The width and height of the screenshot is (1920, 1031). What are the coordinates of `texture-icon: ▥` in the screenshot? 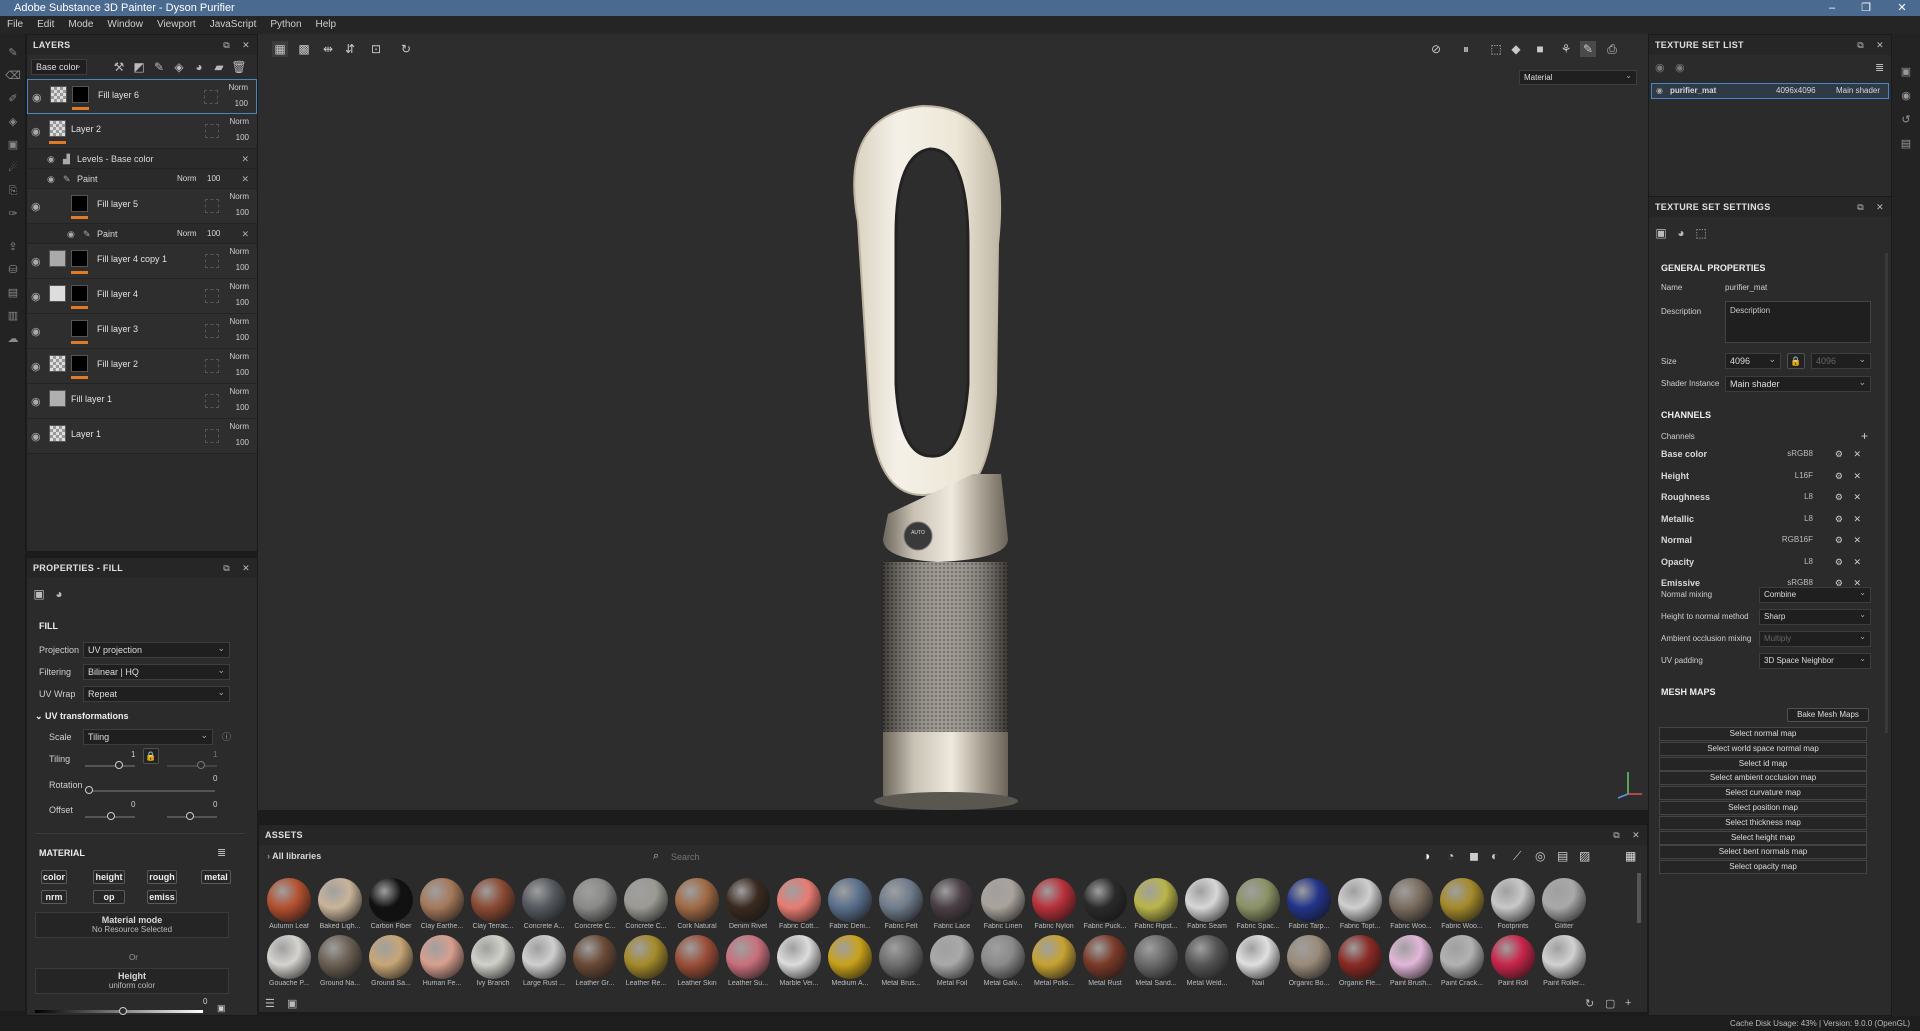 It's located at (13, 316).